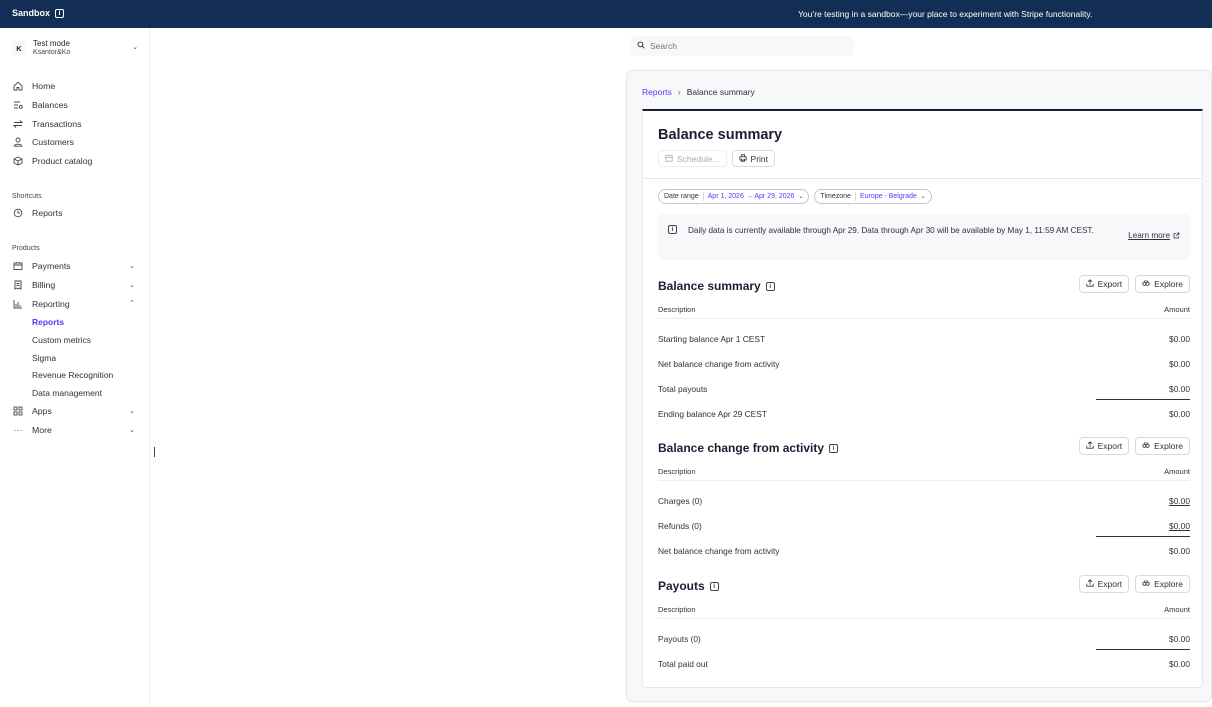  I want to click on explore-label: Explore, so click(1168, 584).